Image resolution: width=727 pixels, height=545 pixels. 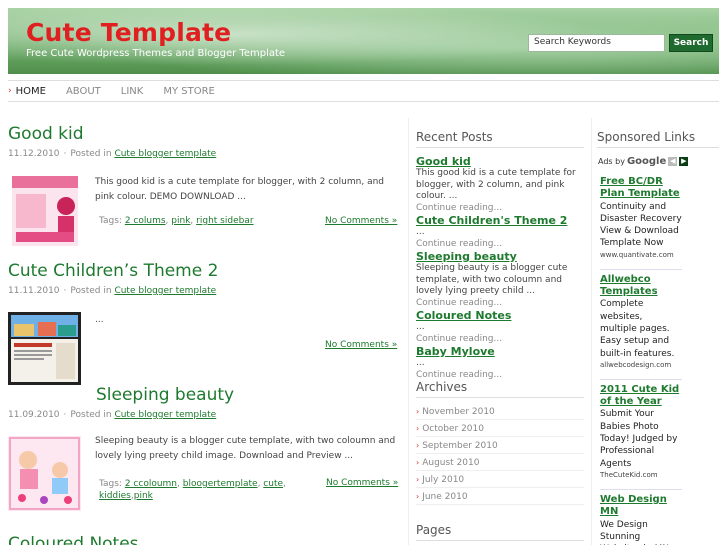 What do you see at coordinates (641, 188) in the screenshot?
I see `ad-title-link: Free BC/DR Plan Template` at bounding box center [641, 188].